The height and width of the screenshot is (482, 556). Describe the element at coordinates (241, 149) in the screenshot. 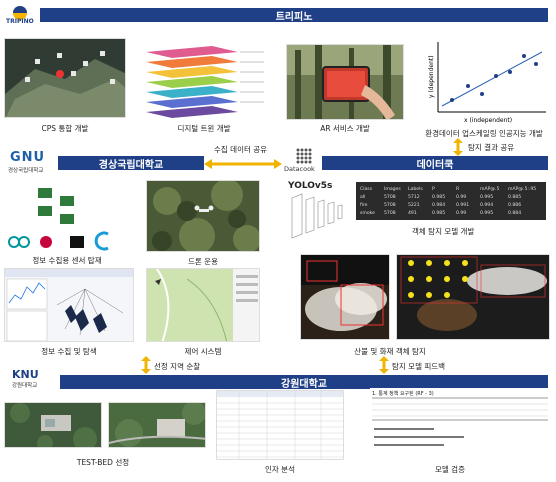

I see `share-data-label: 수집 데이터 공유` at that location.